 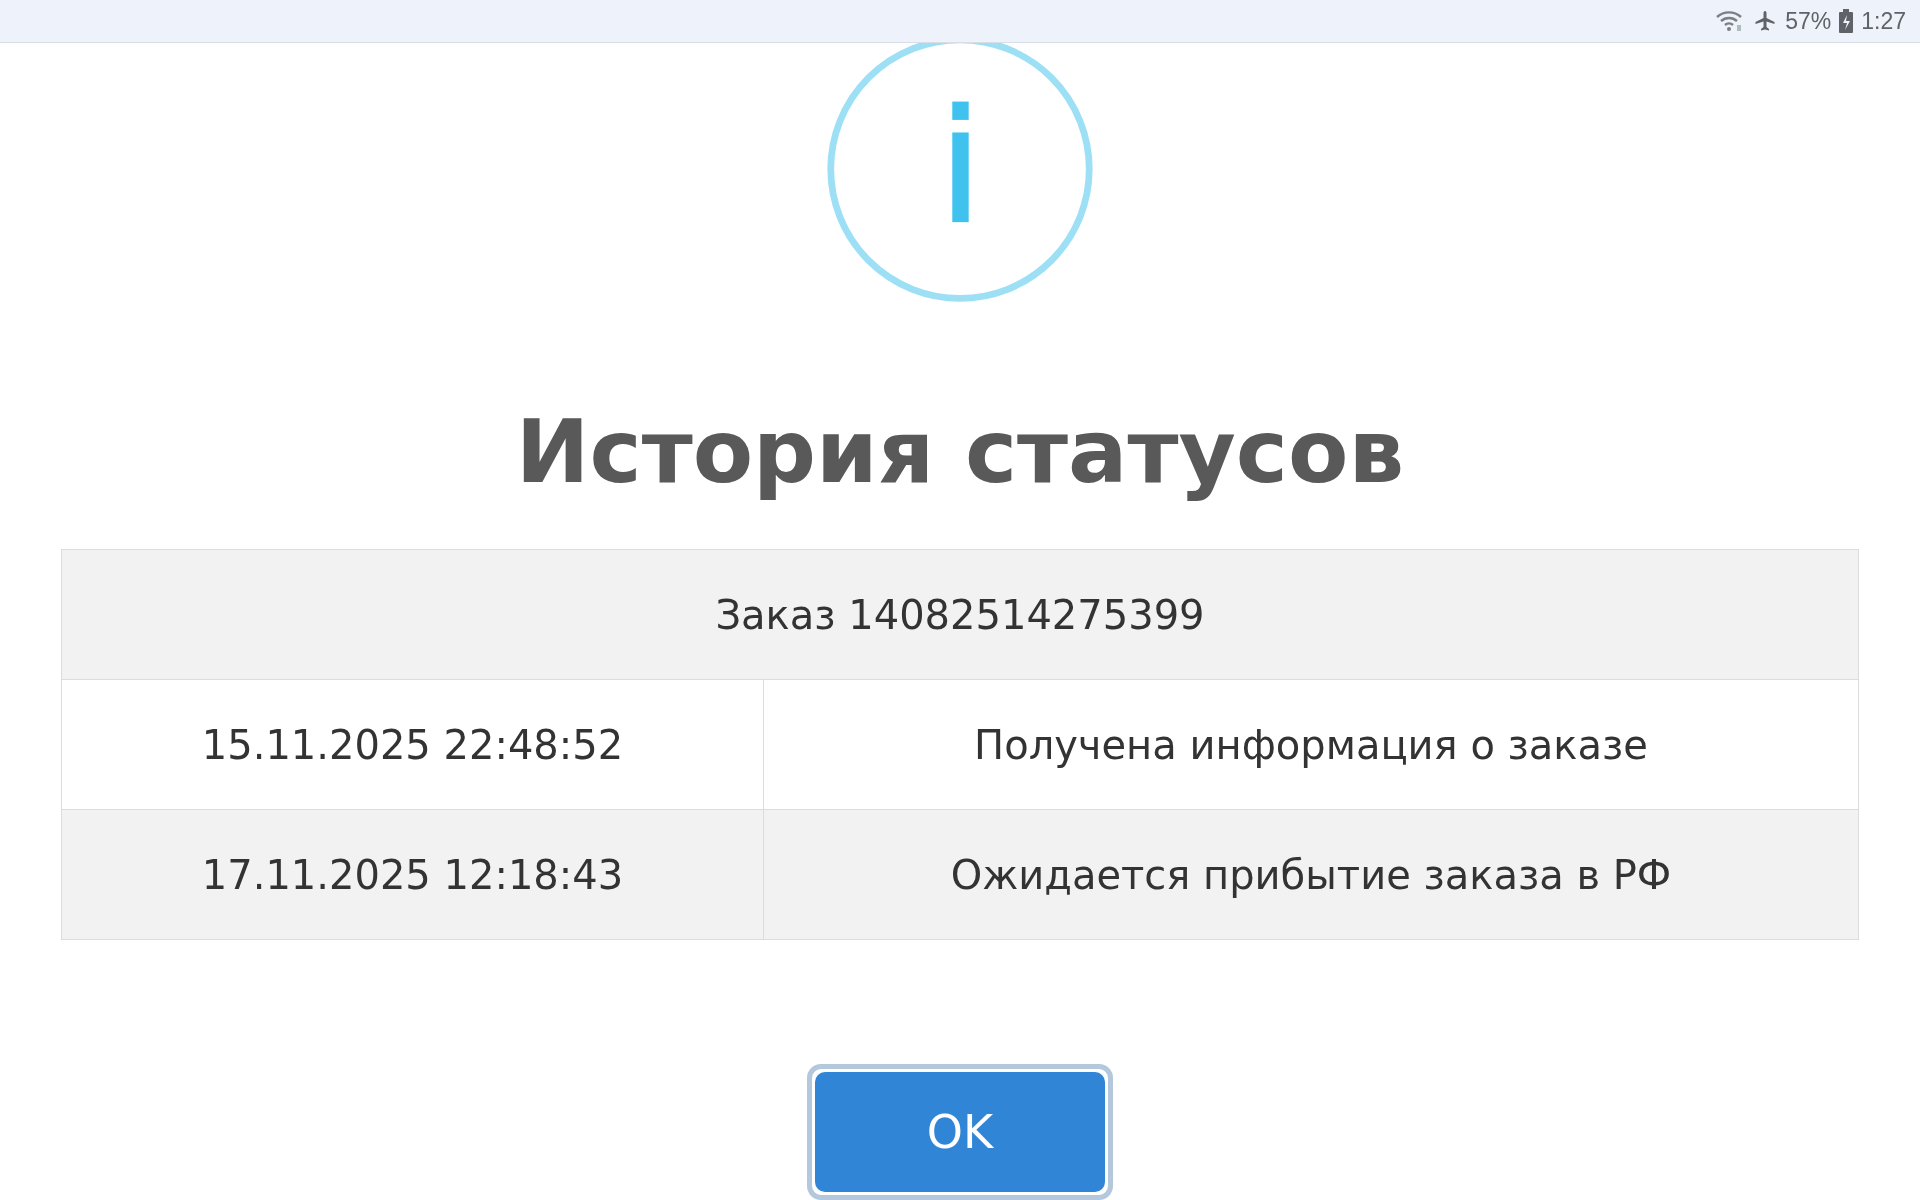 I want to click on date-cell: 15.11.2025 22:48:52, so click(x=412, y=744).